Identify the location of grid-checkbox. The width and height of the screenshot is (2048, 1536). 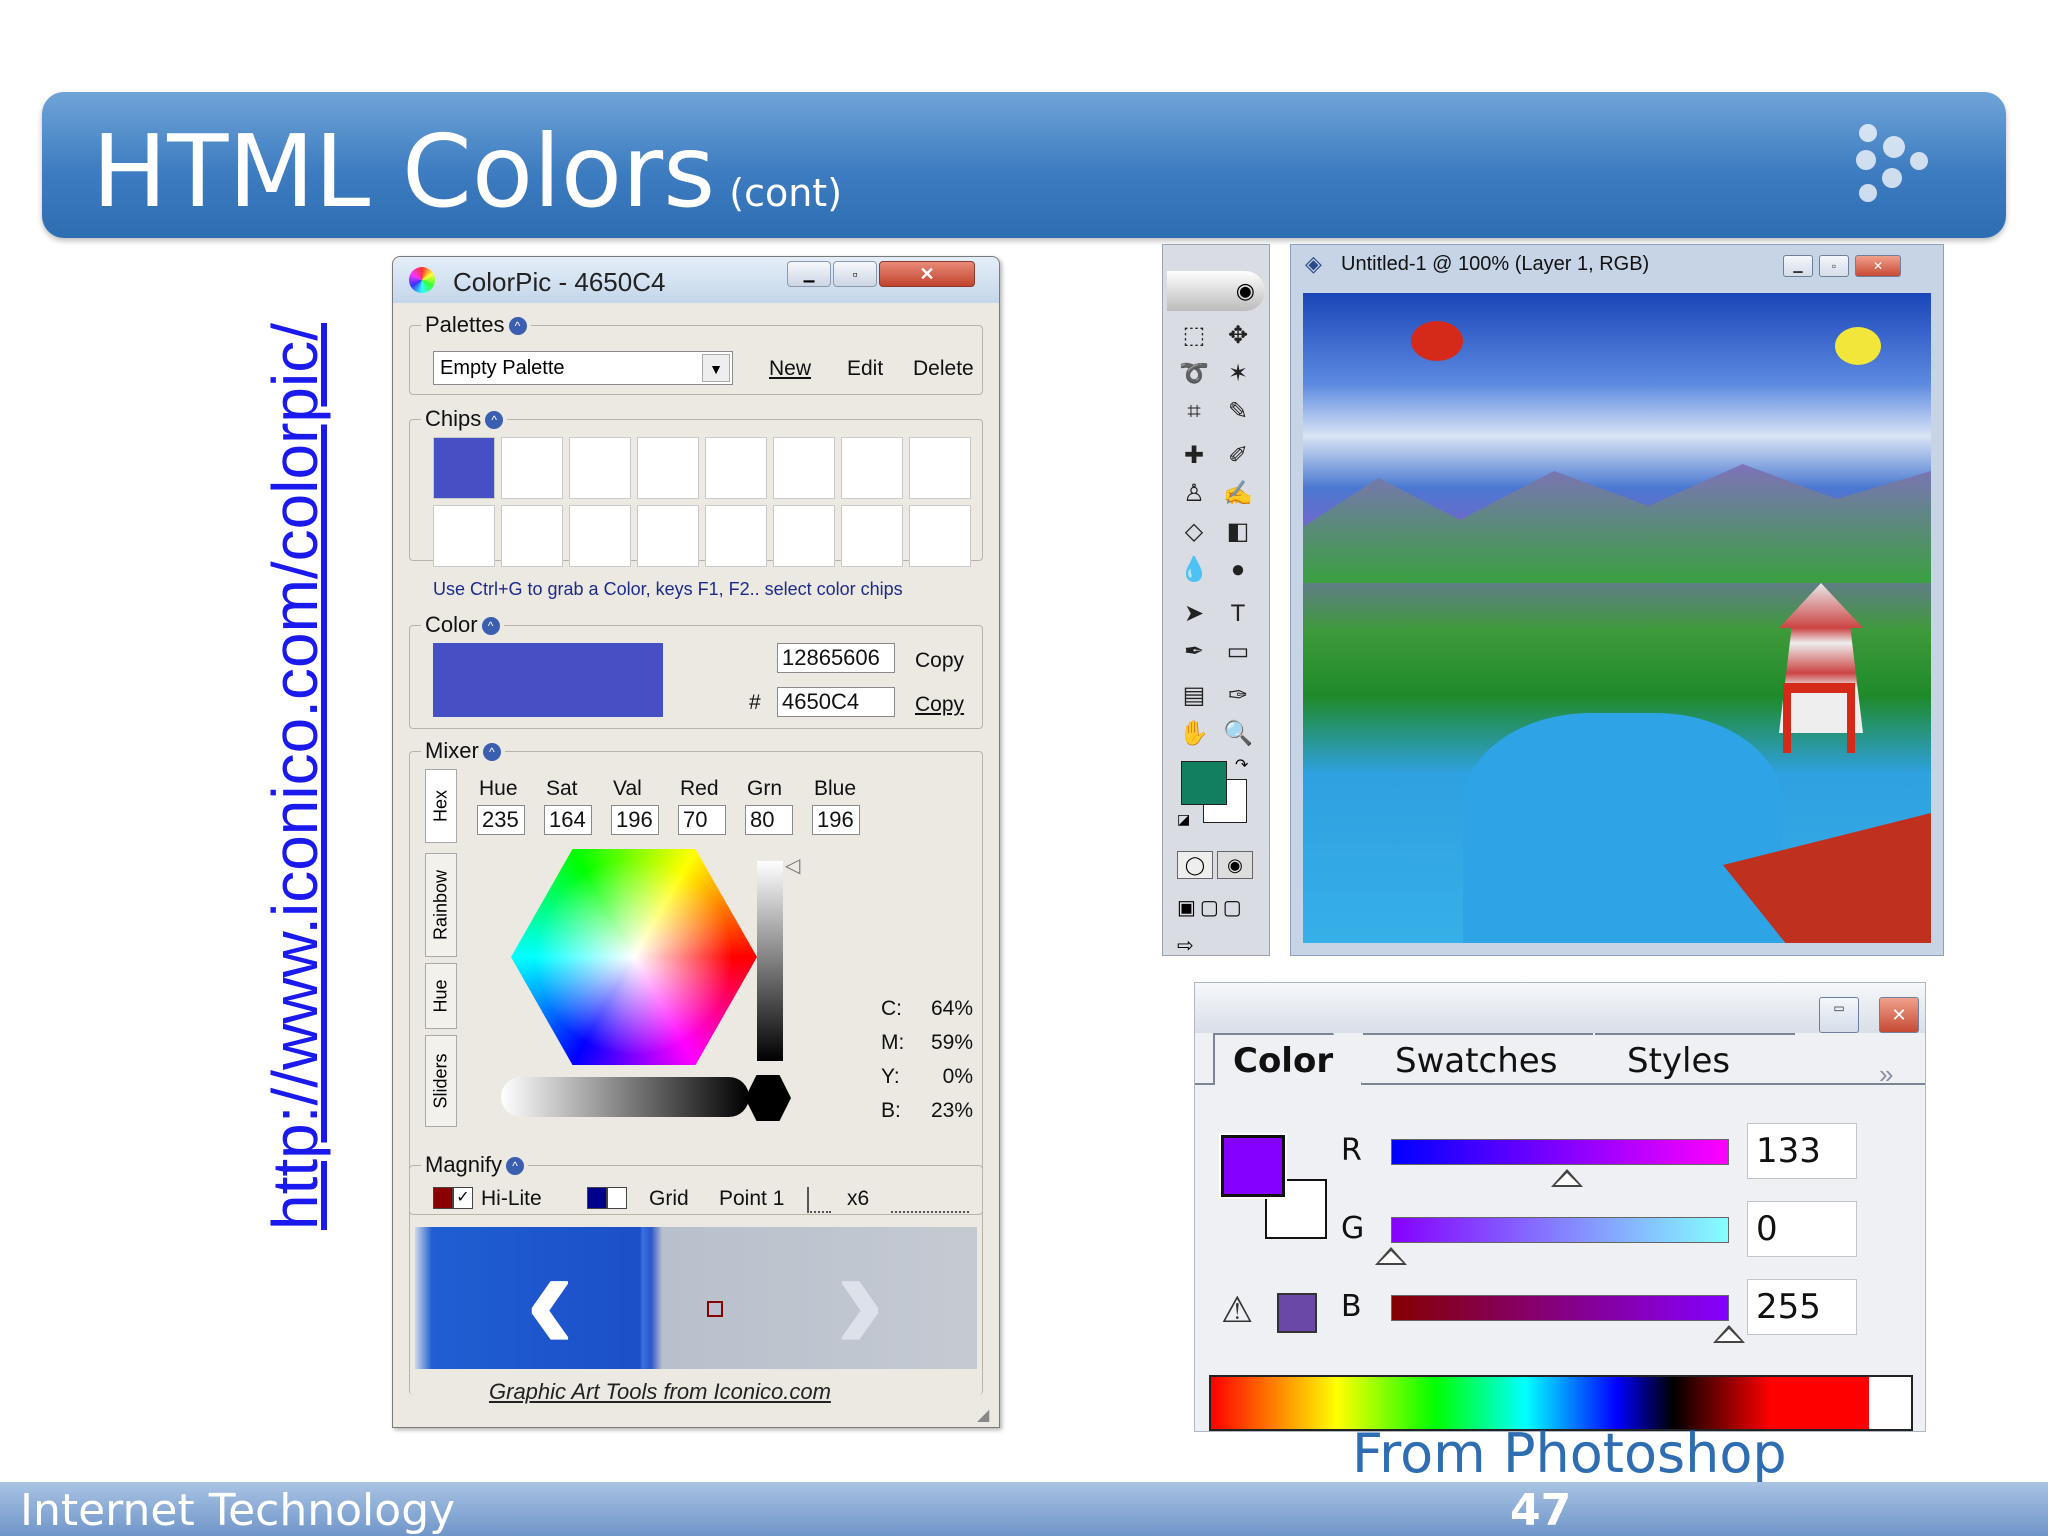
(617, 1198).